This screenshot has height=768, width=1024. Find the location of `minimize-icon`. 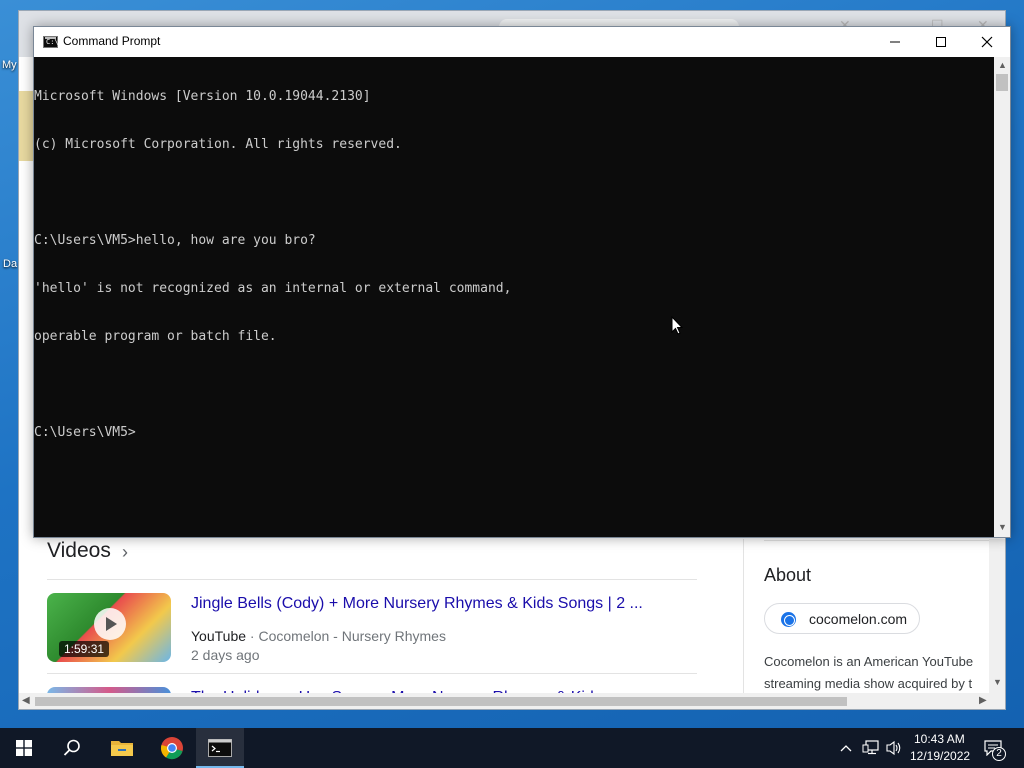

minimize-icon is located at coordinates (895, 42).